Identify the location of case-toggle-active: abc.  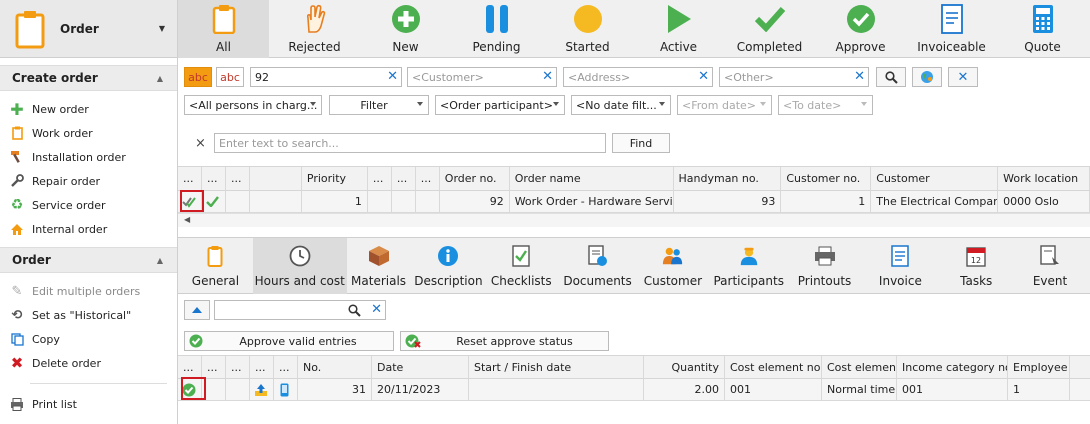
(198, 77).